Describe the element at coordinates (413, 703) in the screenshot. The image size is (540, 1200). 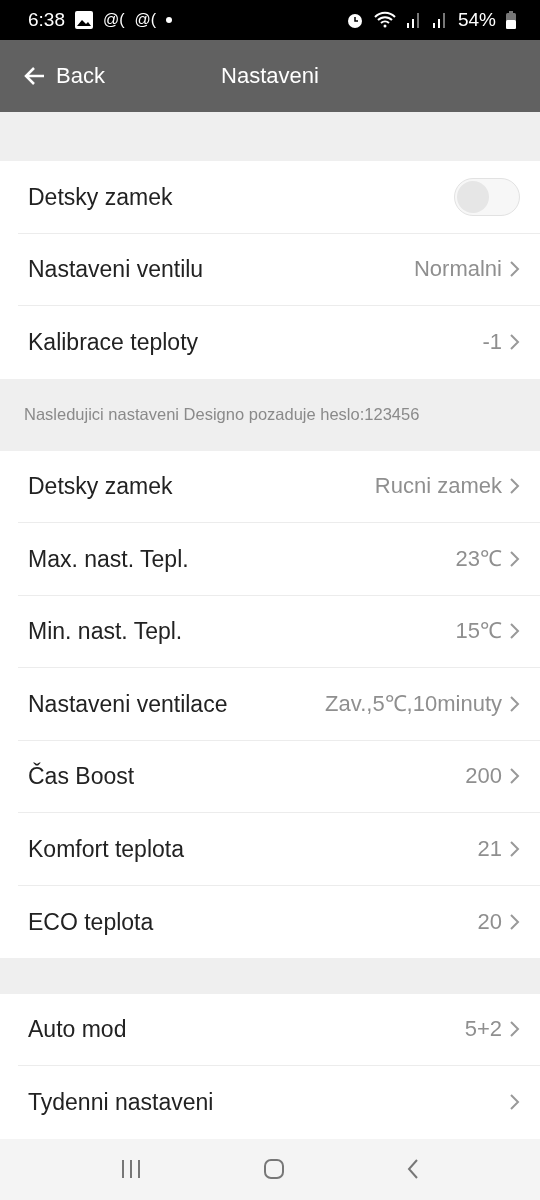
I see `setting-value: Zav.,5℃,10minuty` at that location.